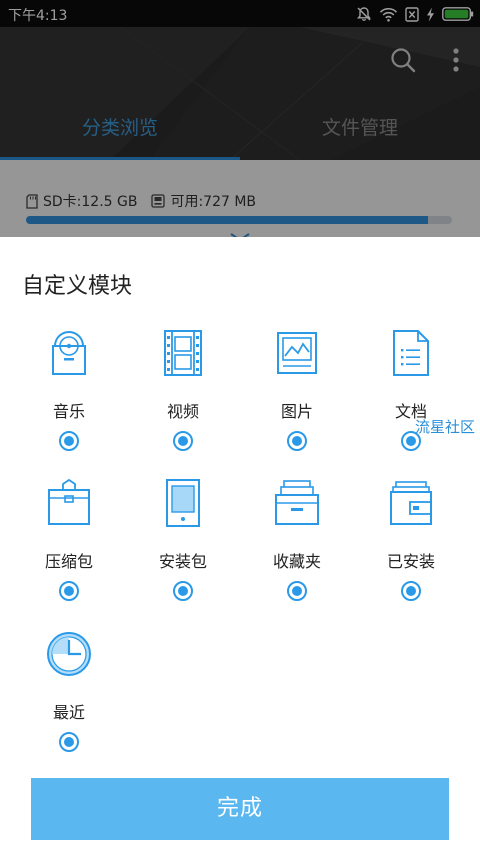 This screenshot has height=854, width=480. What do you see at coordinates (183, 503) in the screenshot?
I see `apk-icon` at bounding box center [183, 503].